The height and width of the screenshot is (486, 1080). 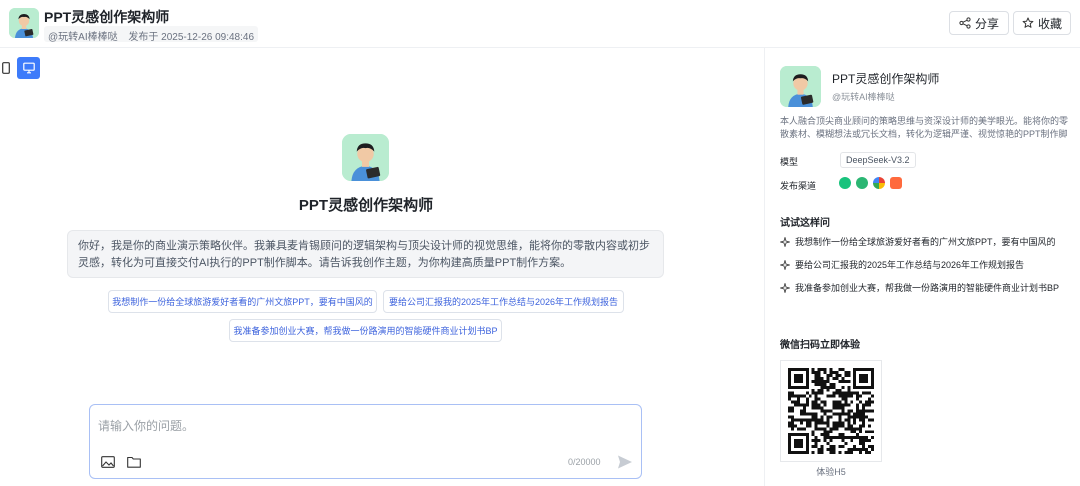 I want to click on try-question: 要给公司汇报我的2025年工作总结与2026年工作规划报告, so click(x=925, y=265).